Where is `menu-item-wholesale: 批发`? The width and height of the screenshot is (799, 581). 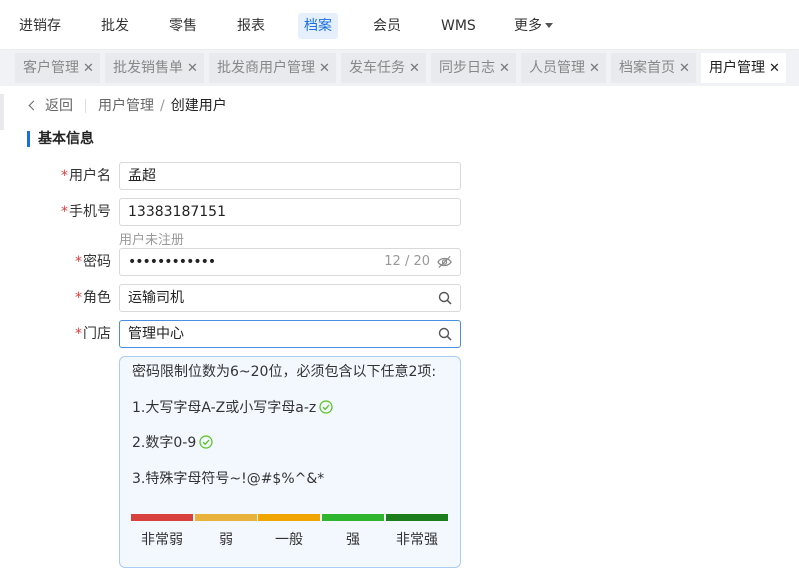
menu-item-wholesale: 批发 is located at coordinates (115, 26).